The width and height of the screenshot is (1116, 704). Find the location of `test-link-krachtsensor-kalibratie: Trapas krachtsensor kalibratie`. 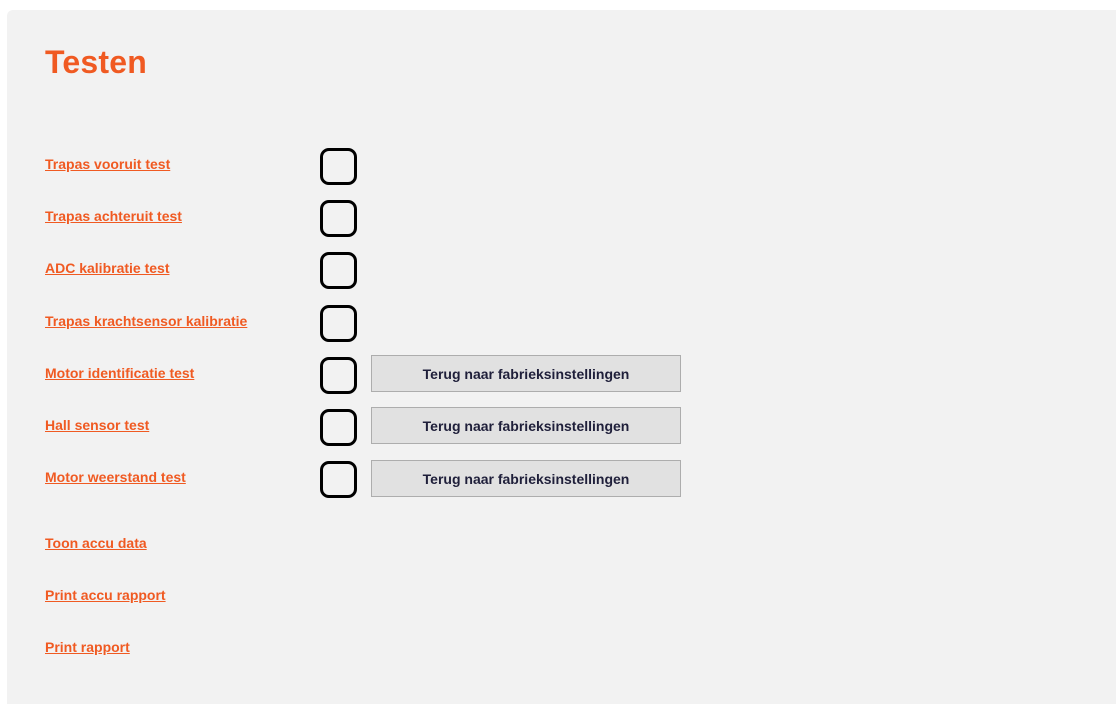

test-link-krachtsensor-kalibratie: Trapas krachtsensor kalibratie is located at coordinates (146, 321).